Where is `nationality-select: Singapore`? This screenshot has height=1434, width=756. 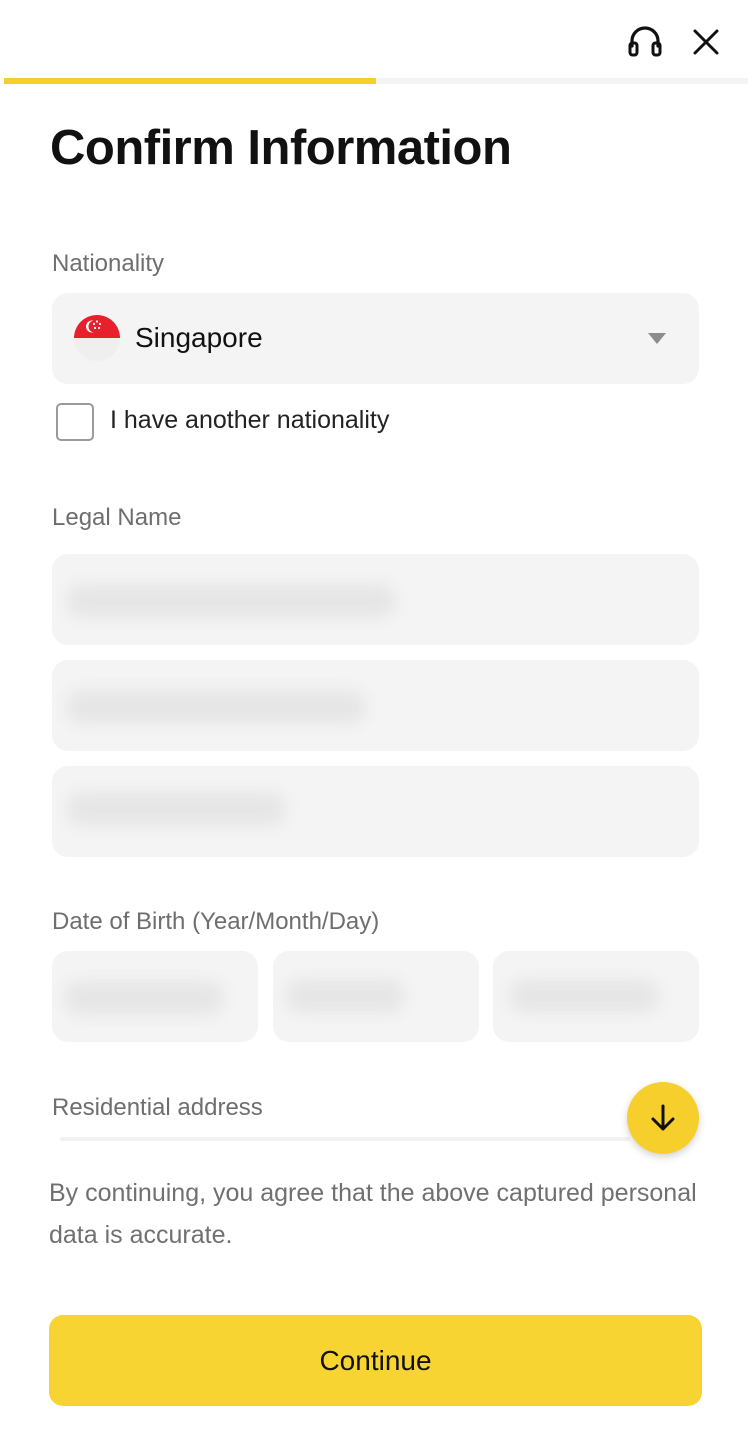 nationality-select: Singapore is located at coordinates (375, 338).